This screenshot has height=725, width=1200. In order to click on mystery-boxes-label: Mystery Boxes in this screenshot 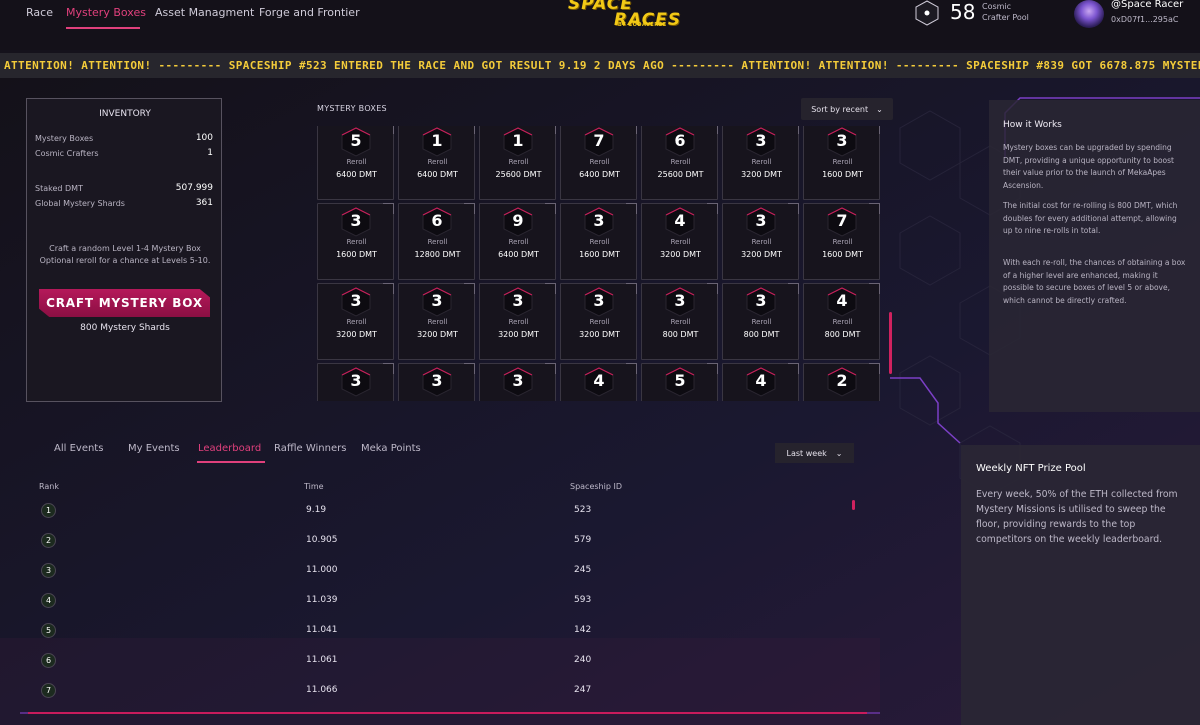, I will do `click(64, 138)`.